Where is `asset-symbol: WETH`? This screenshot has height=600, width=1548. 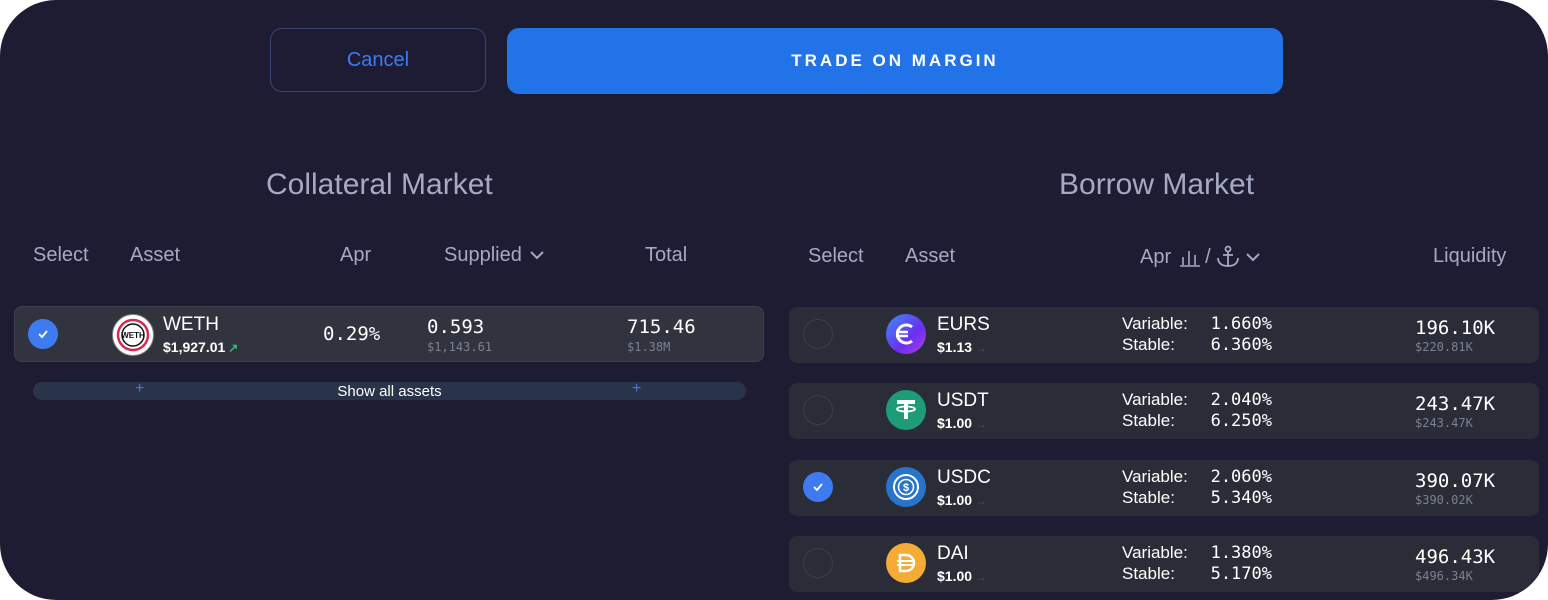 asset-symbol: WETH is located at coordinates (191, 324).